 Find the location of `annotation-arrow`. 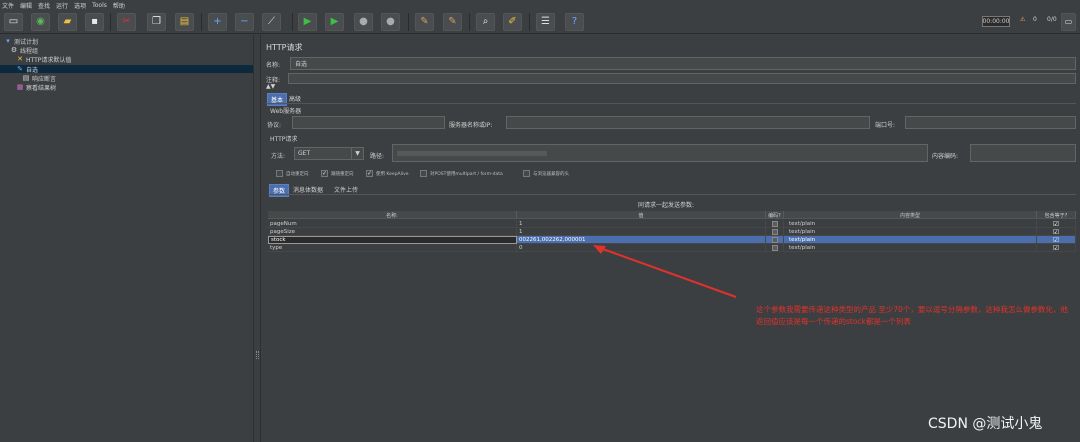

annotation-arrow is located at coordinates (665, 271).